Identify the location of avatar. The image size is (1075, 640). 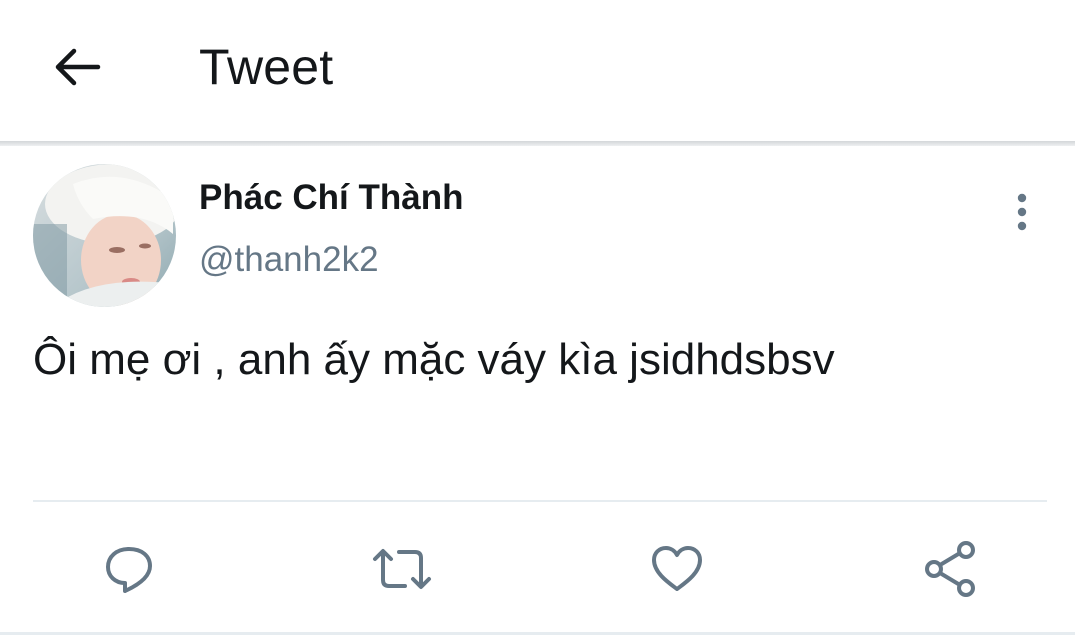
(104, 235).